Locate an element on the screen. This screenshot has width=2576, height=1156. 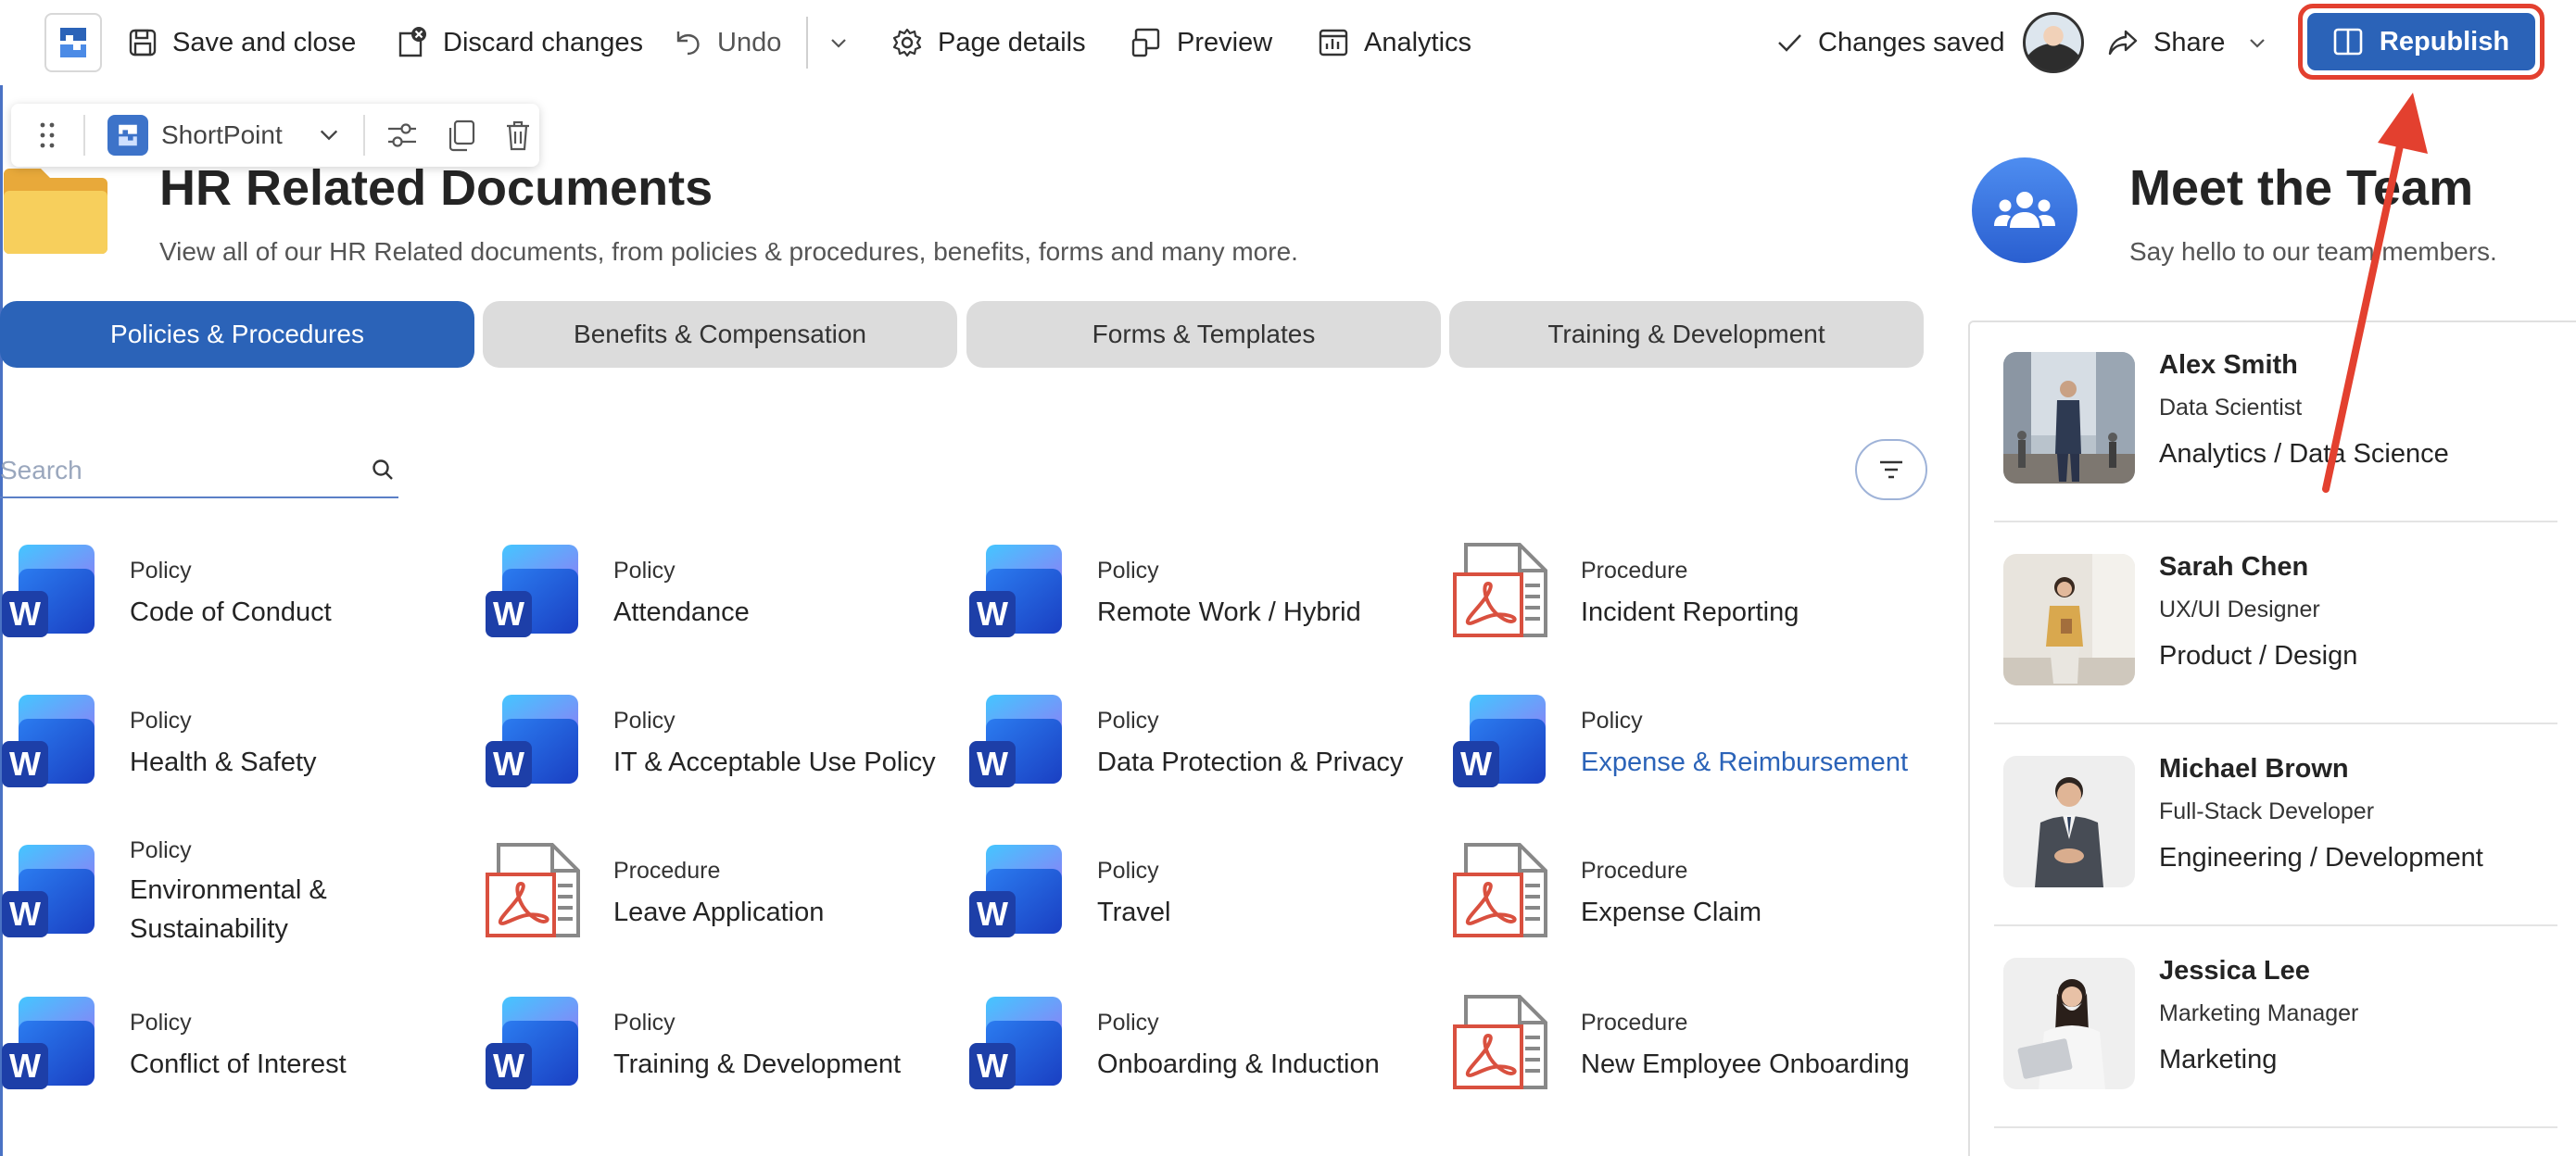
tab-benefits-compensation: Benefits & Compensation is located at coordinates (720, 335).